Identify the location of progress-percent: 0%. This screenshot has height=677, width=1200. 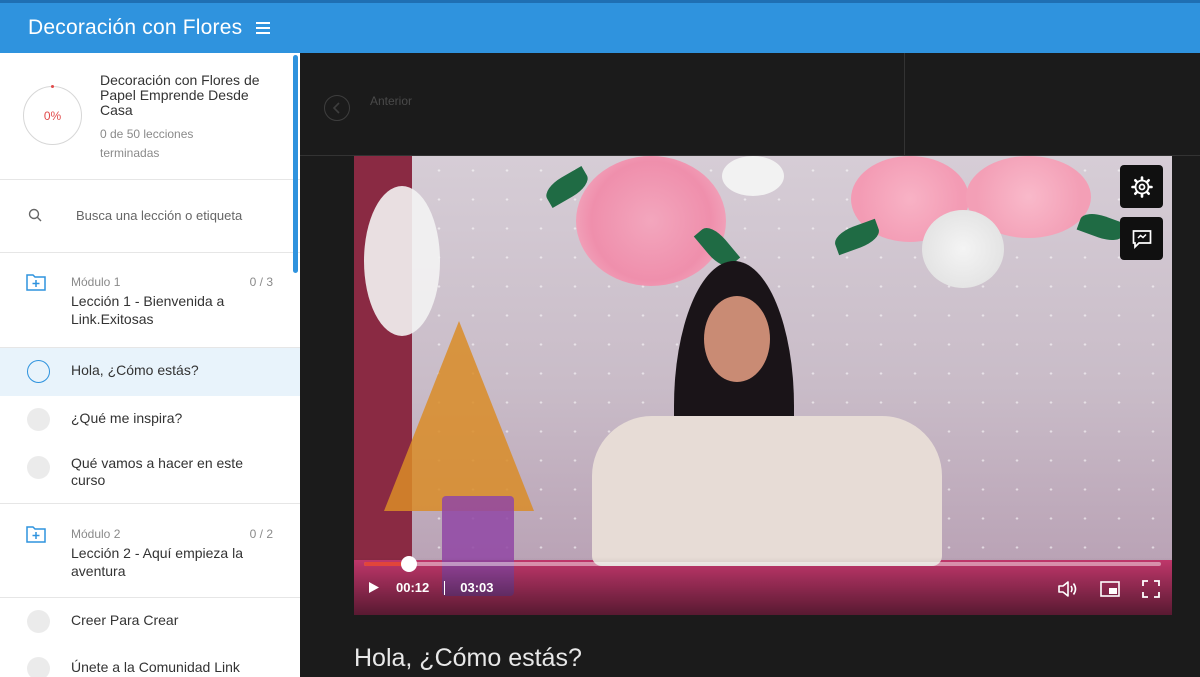
(52, 115).